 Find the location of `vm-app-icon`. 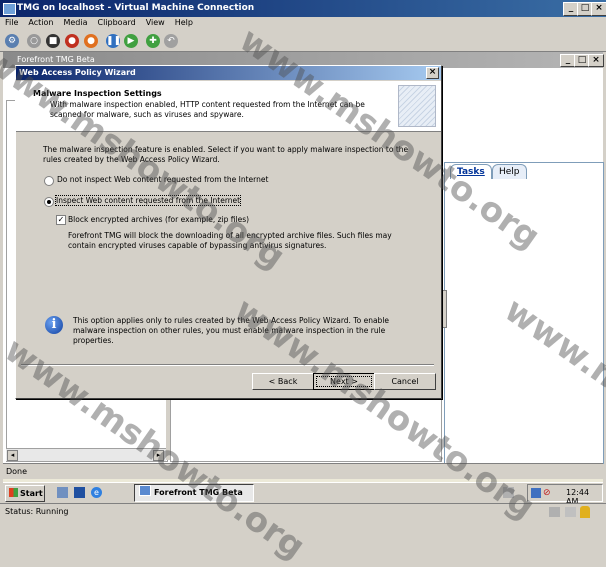

vm-app-icon is located at coordinates (9, 9).